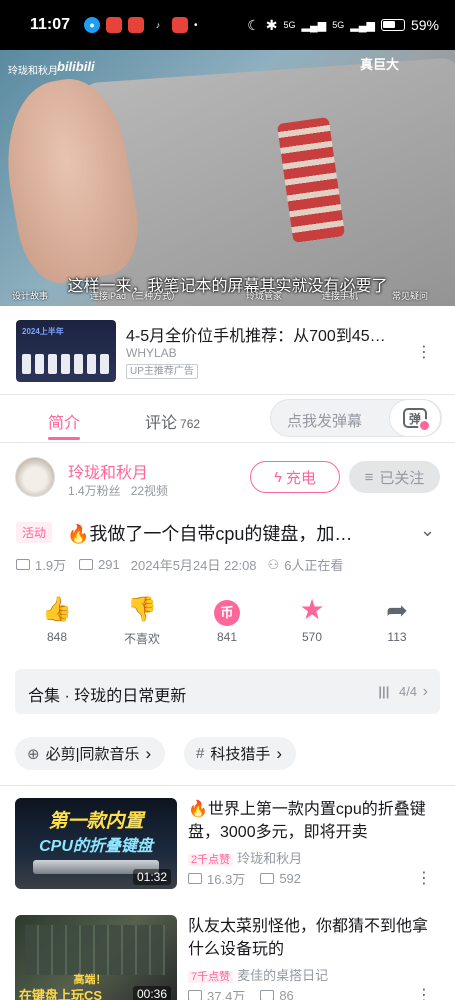 The image size is (455, 1000). What do you see at coordinates (108, 471) in the screenshot?
I see `author-name: 玲珑和秋月` at bounding box center [108, 471].